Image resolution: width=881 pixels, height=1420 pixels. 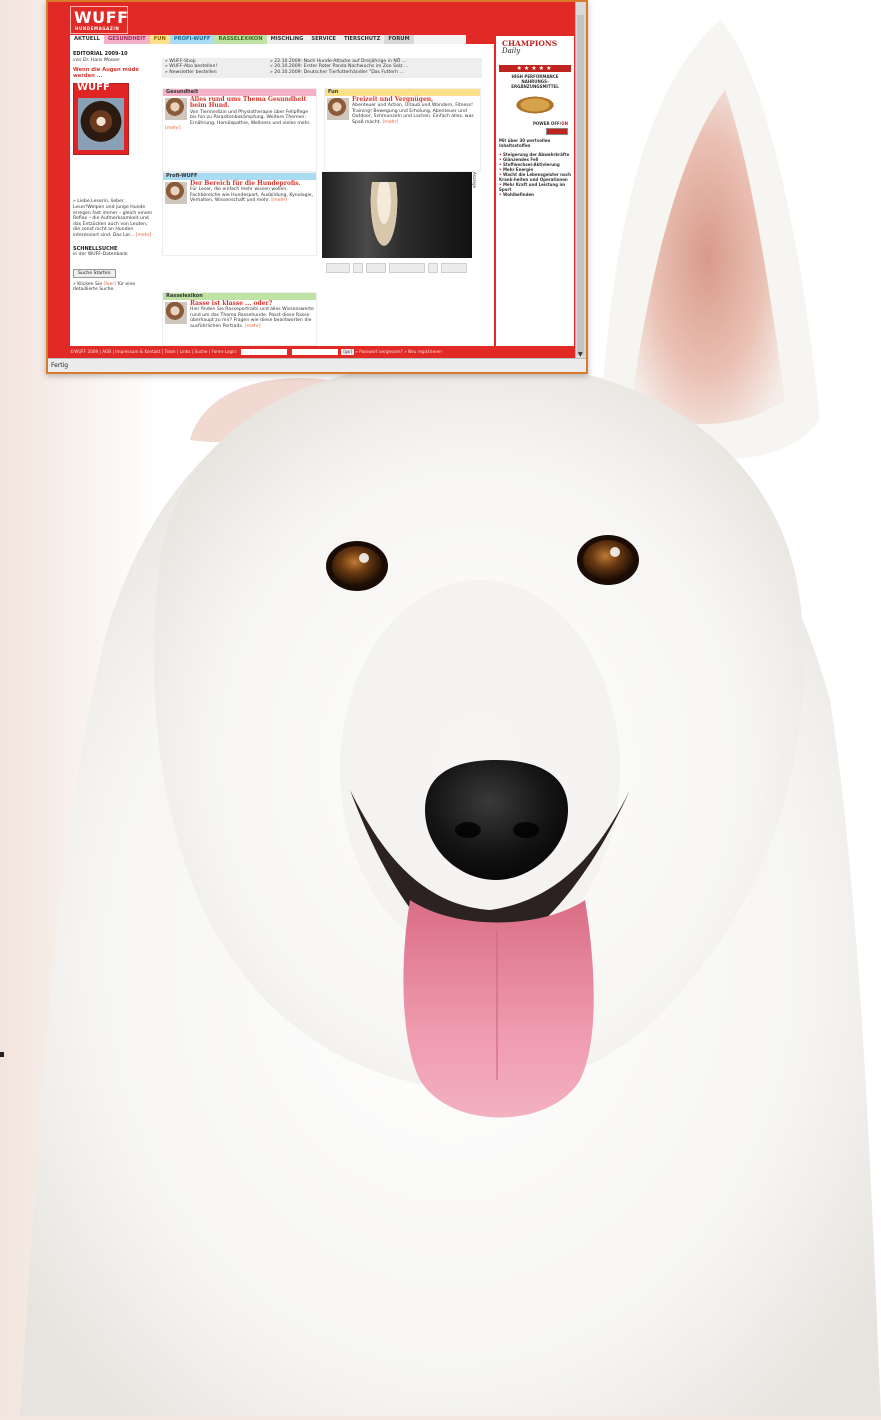 What do you see at coordinates (60, 365) in the screenshot?
I see `status-text: Fertig` at bounding box center [60, 365].